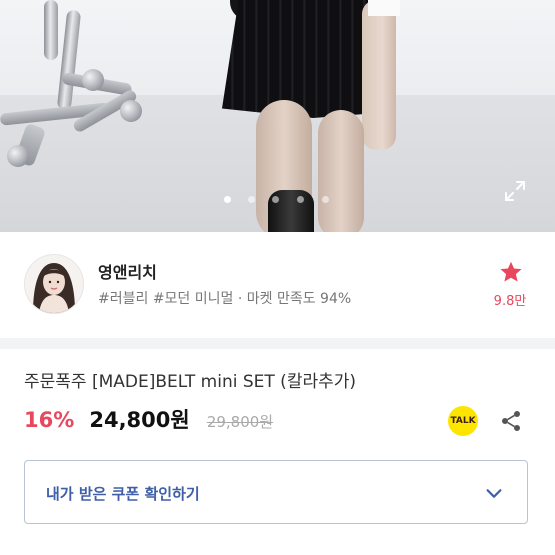 This screenshot has height=555, width=555. I want to click on expand-icon, so click(515, 191).